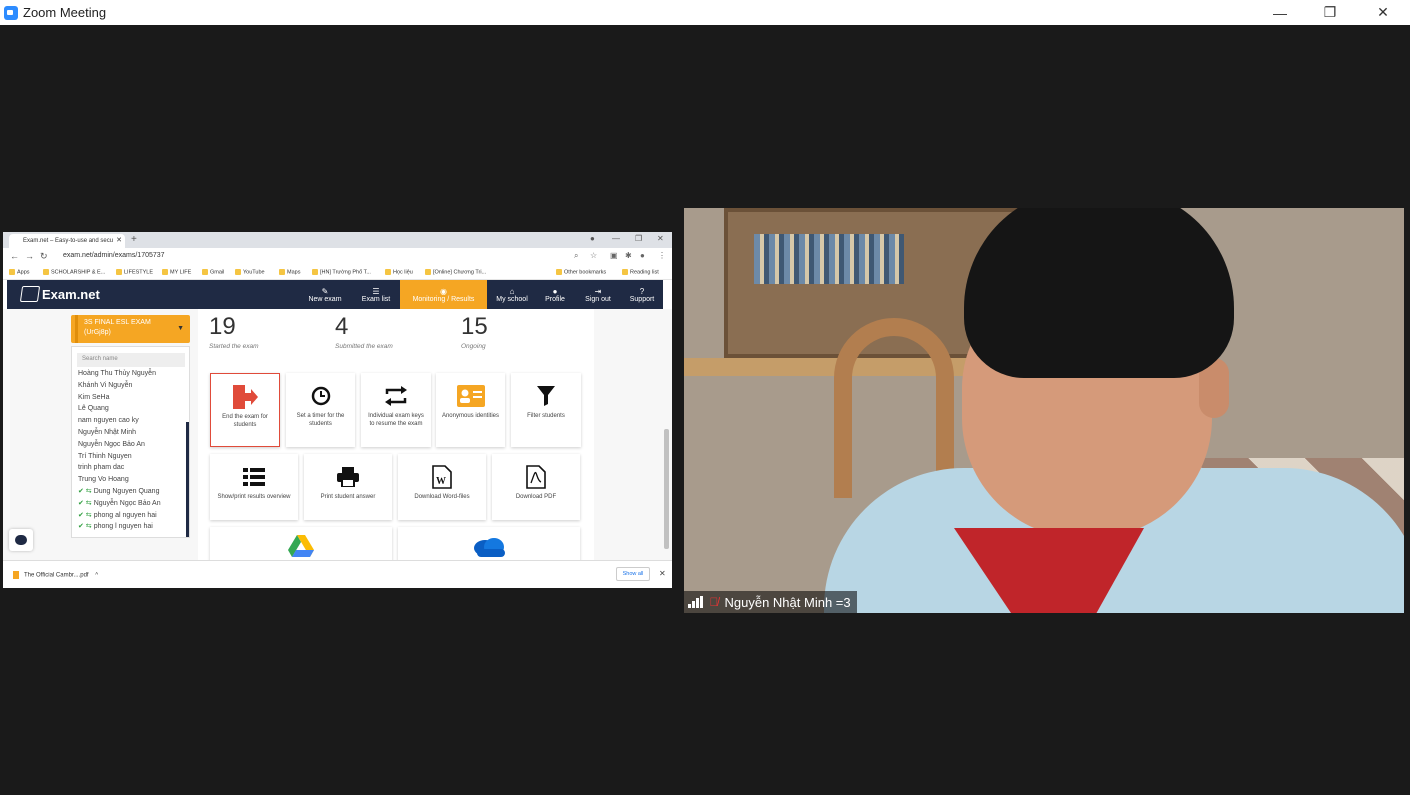 Image resolution: width=1410 pixels, height=795 pixels. What do you see at coordinates (30, 294) in the screenshot?
I see `logo-icon` at bounding box center [30, 294].